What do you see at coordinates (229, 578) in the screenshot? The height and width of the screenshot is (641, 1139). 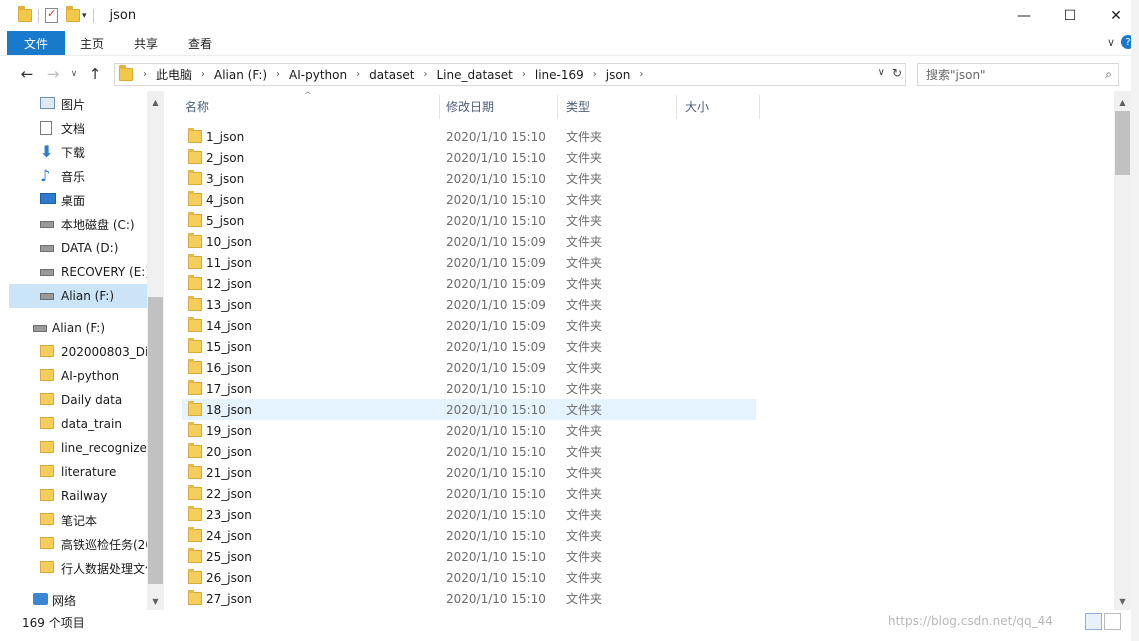 I see `file-name: 26_json` at bounding box center [229, 578].